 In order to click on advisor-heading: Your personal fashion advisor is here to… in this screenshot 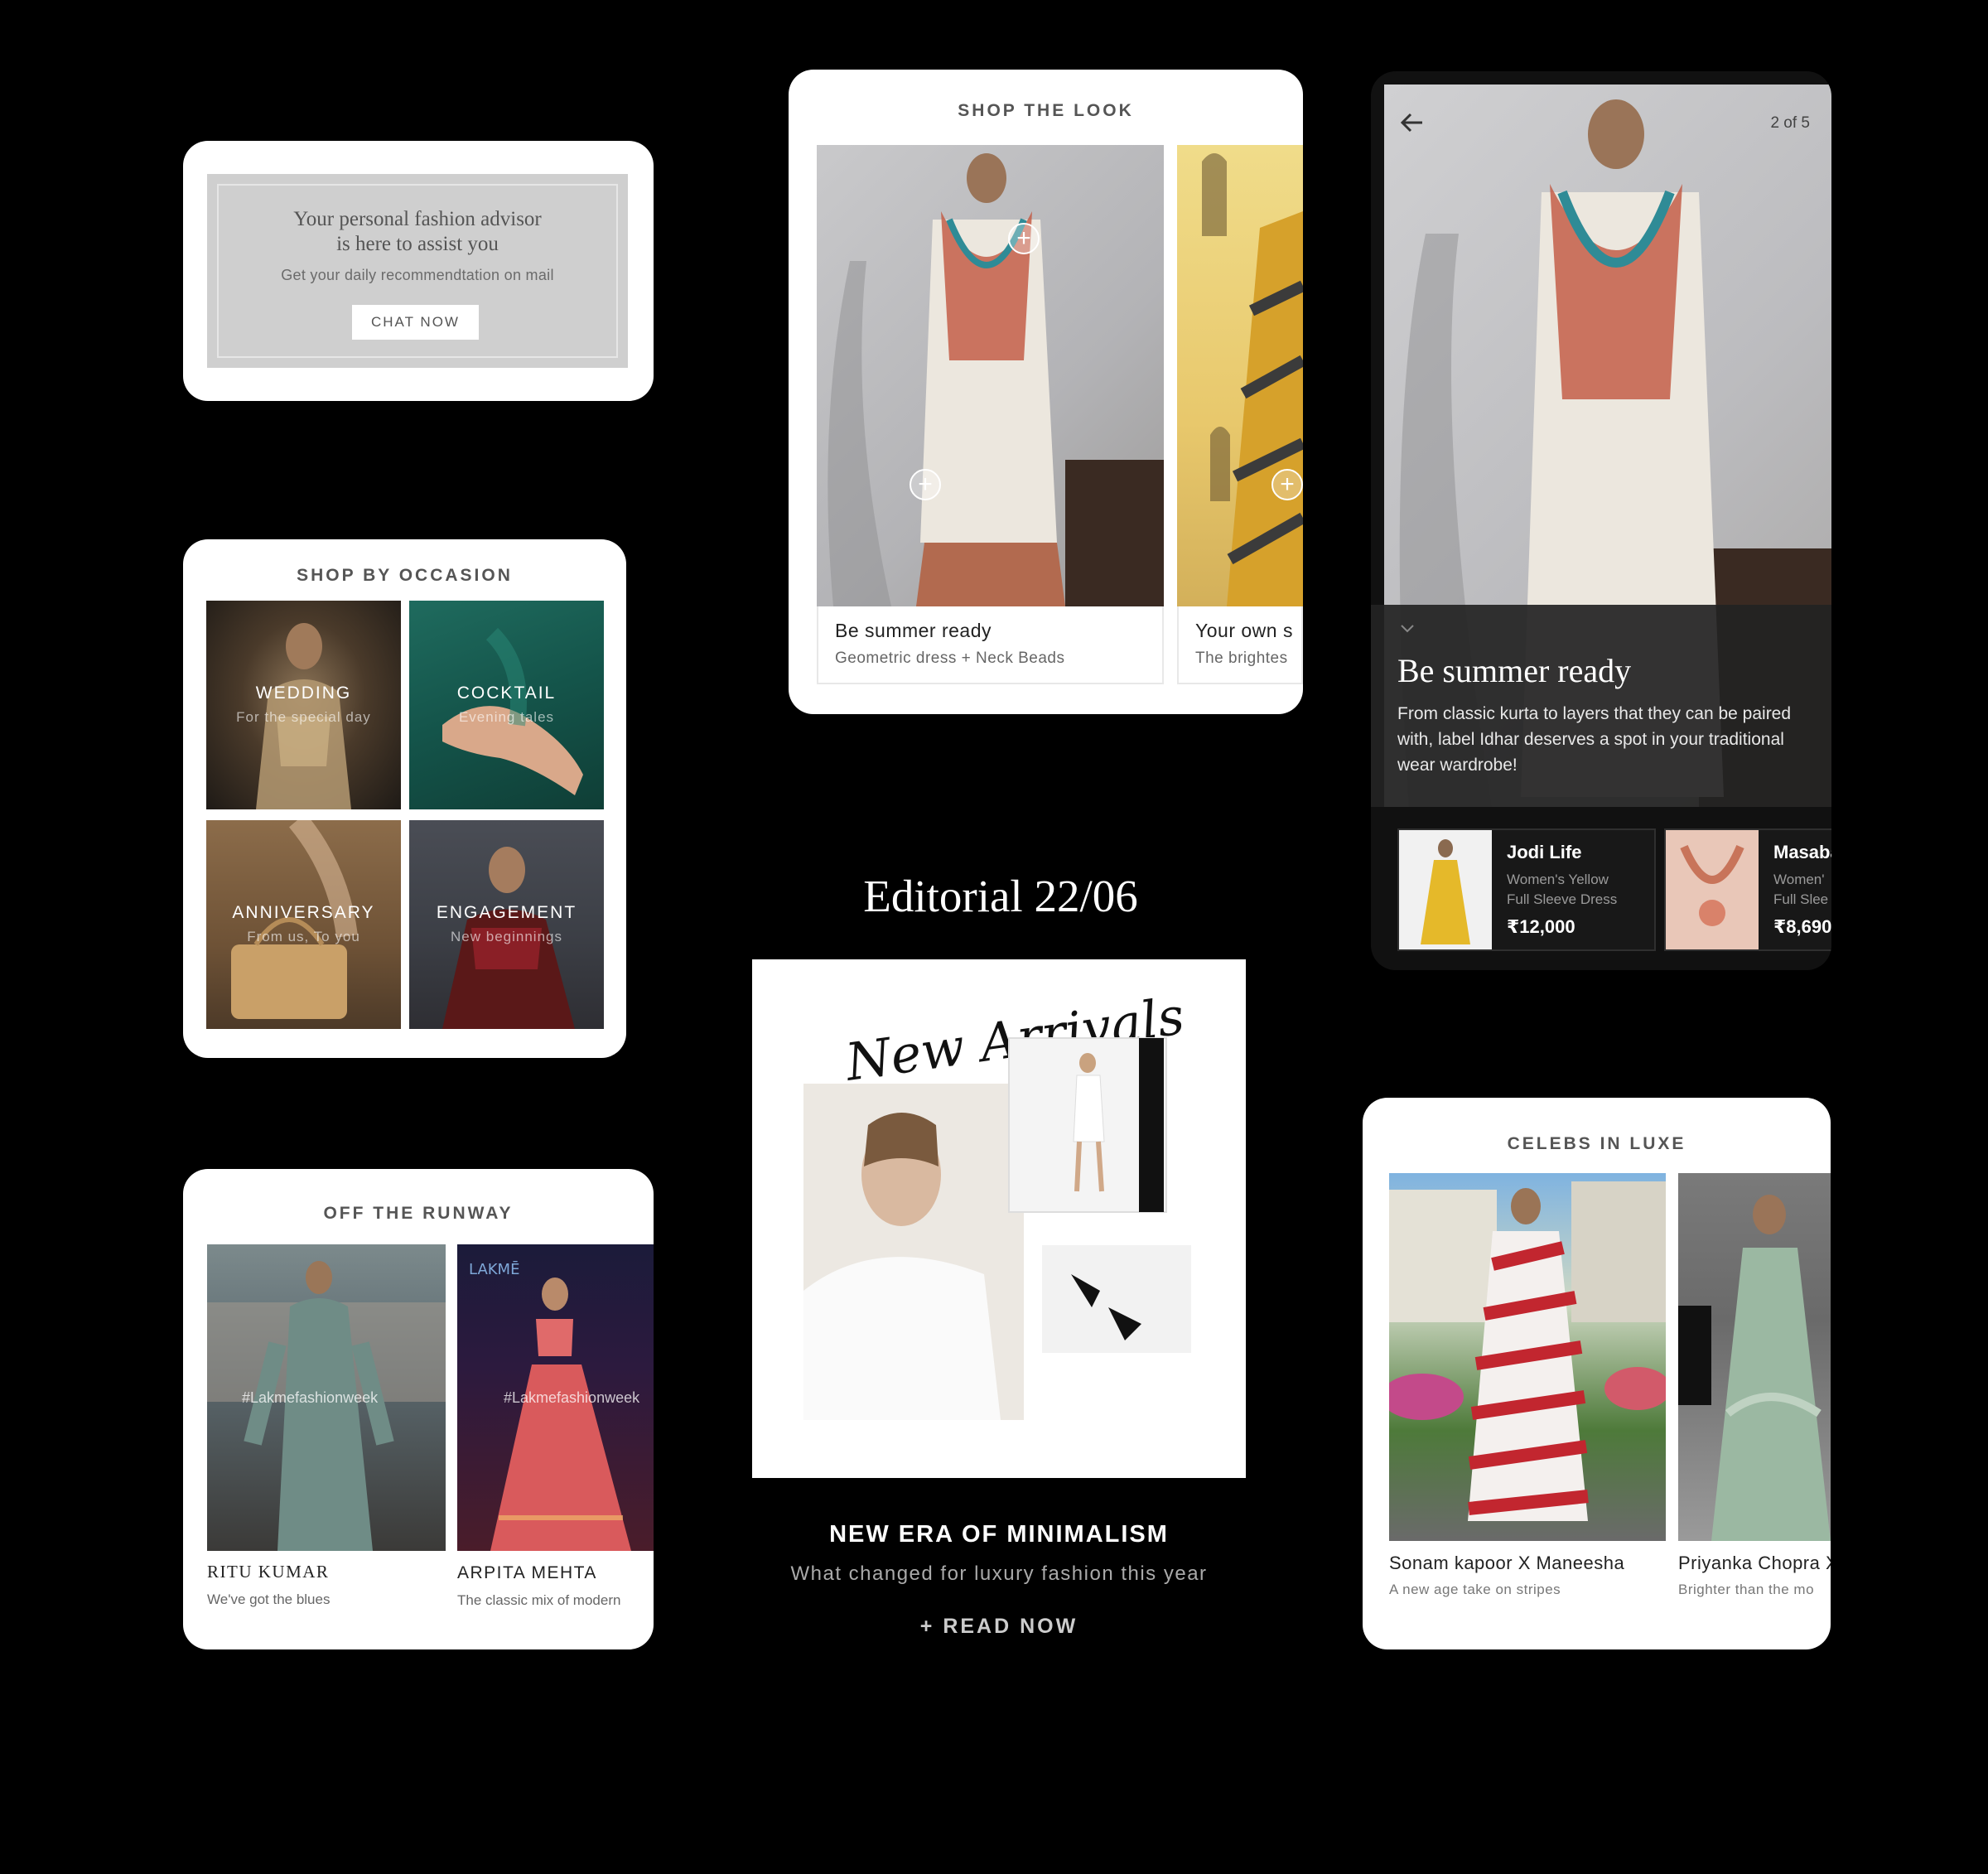, I will do `click(417, 232)`.